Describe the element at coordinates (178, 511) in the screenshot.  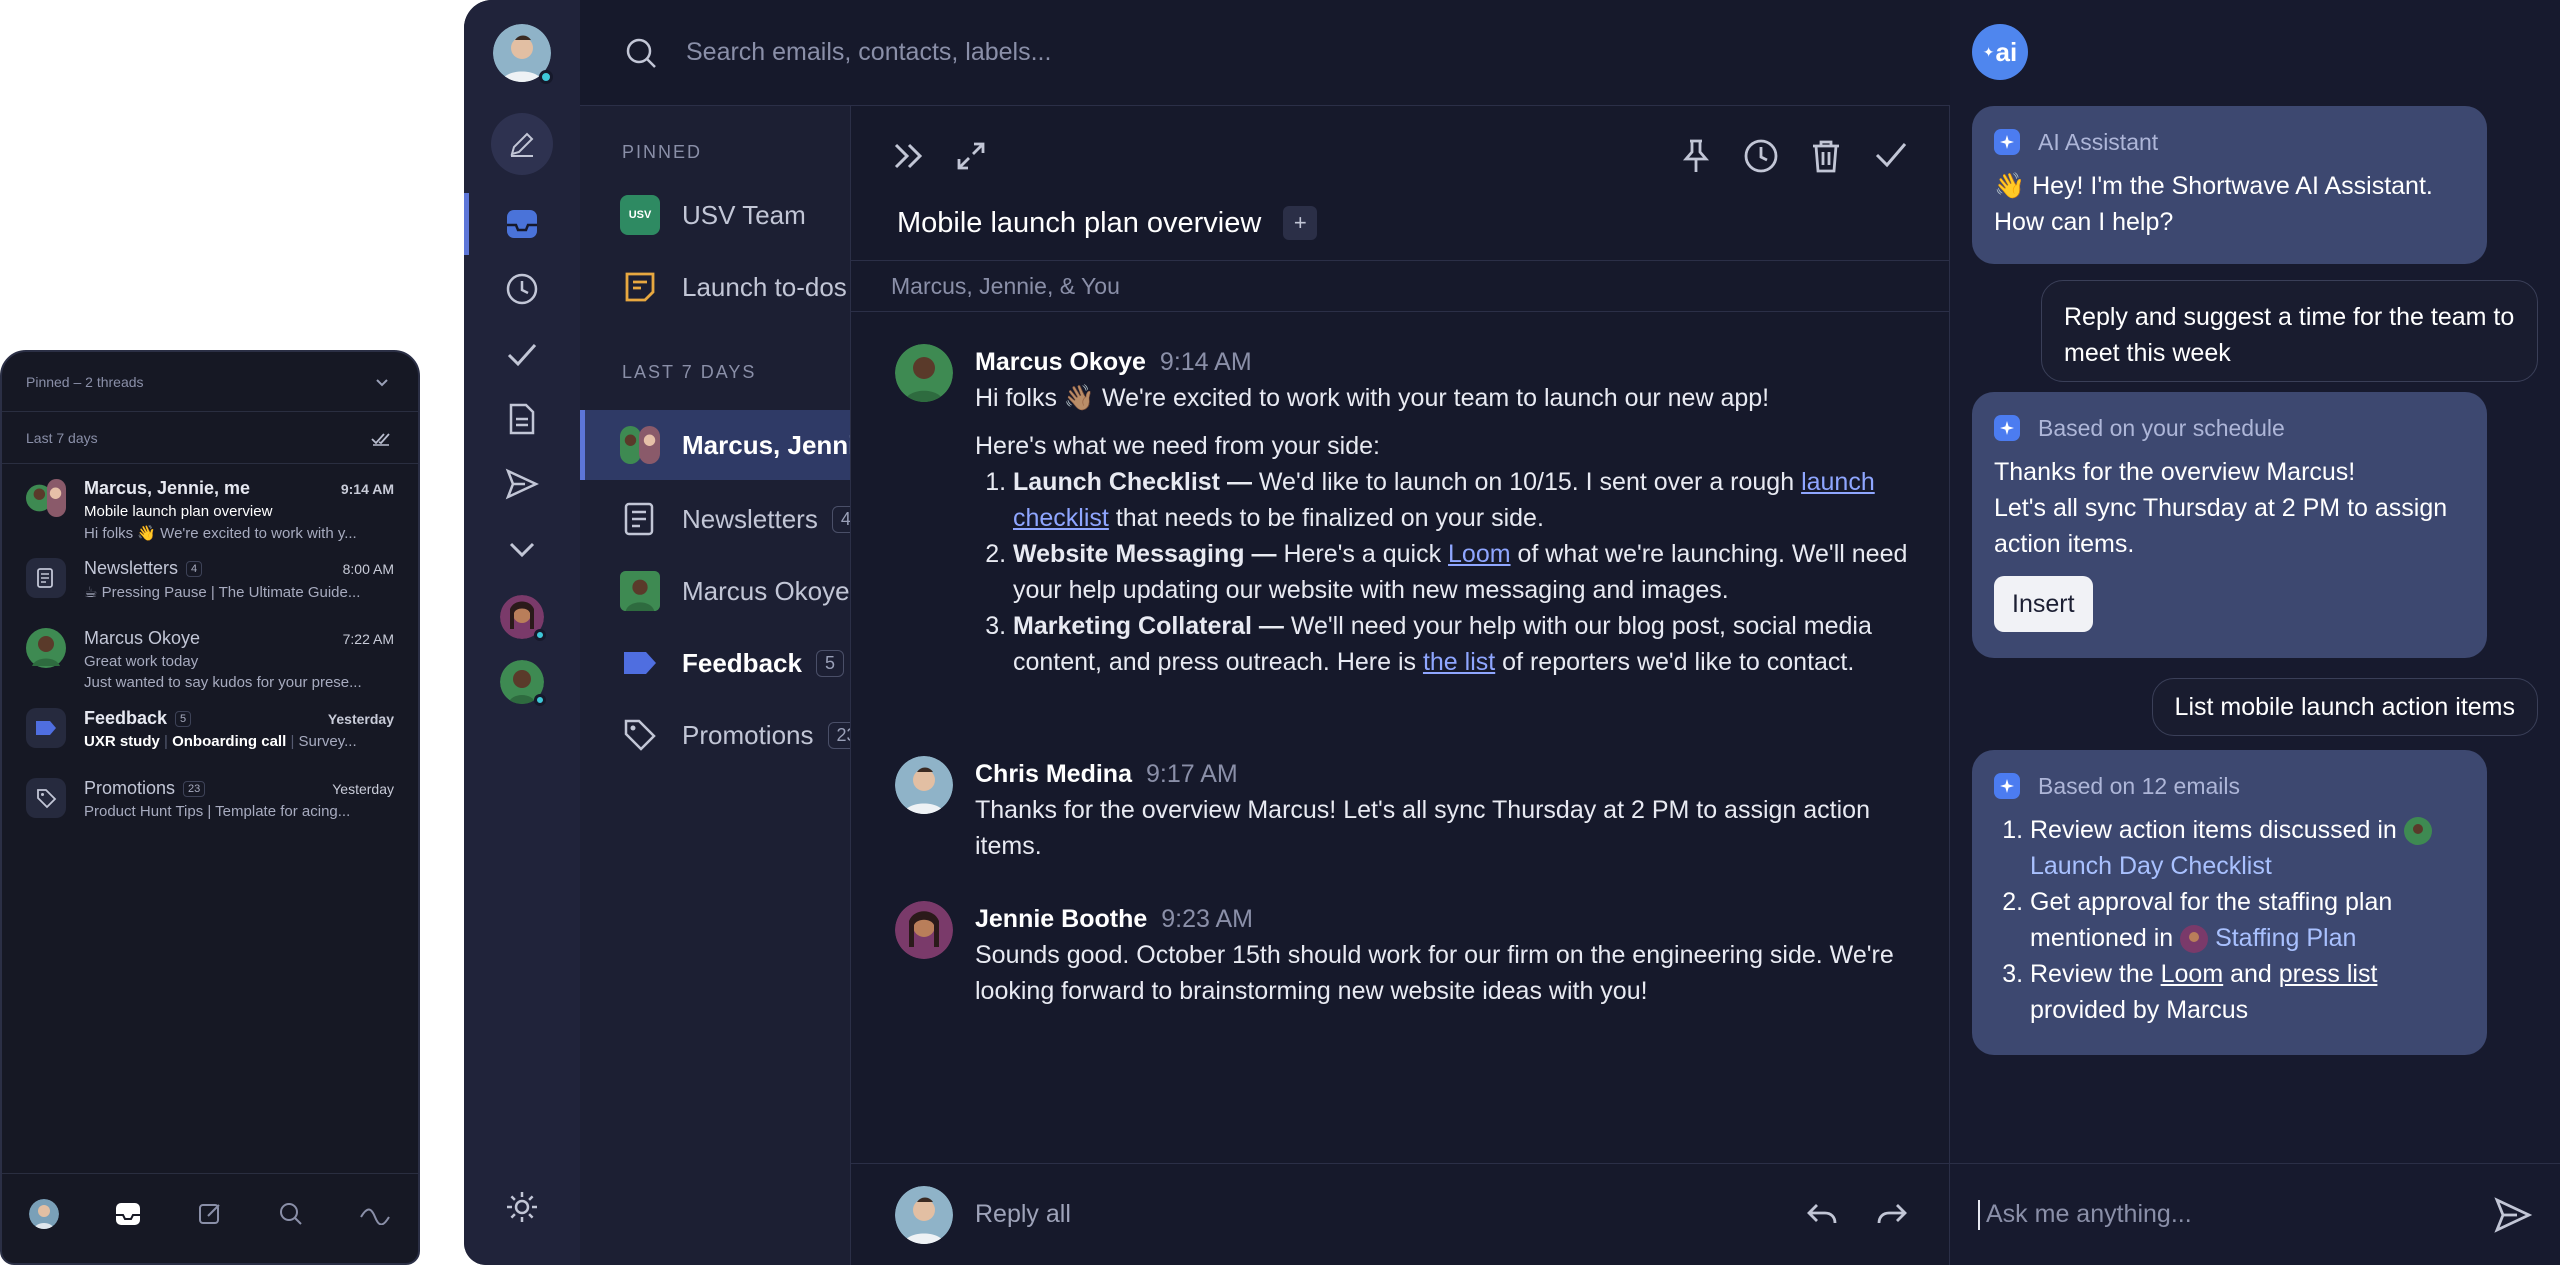
I see `mobile-thread-subject: Mobile launch plan overview` at that location.